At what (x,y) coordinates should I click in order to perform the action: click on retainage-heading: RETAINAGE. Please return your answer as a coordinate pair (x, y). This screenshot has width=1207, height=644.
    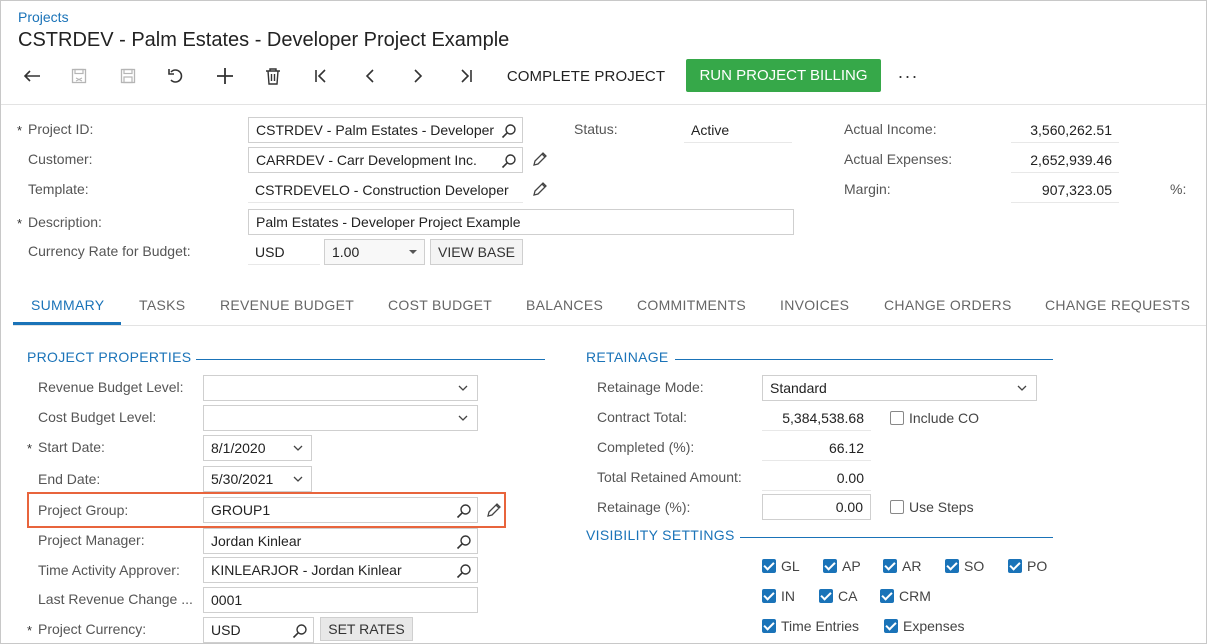
    Looking at the image, I should click on (627, 357).